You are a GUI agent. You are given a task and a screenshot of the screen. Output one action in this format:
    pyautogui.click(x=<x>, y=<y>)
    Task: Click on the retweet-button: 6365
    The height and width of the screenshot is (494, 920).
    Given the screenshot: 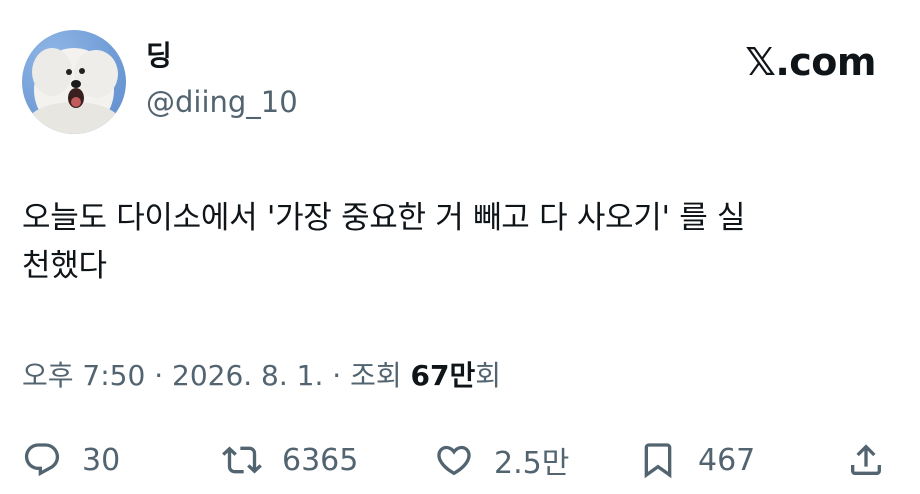 What is the action you would take?
    pyautogui.click(x=290, y=460)
    